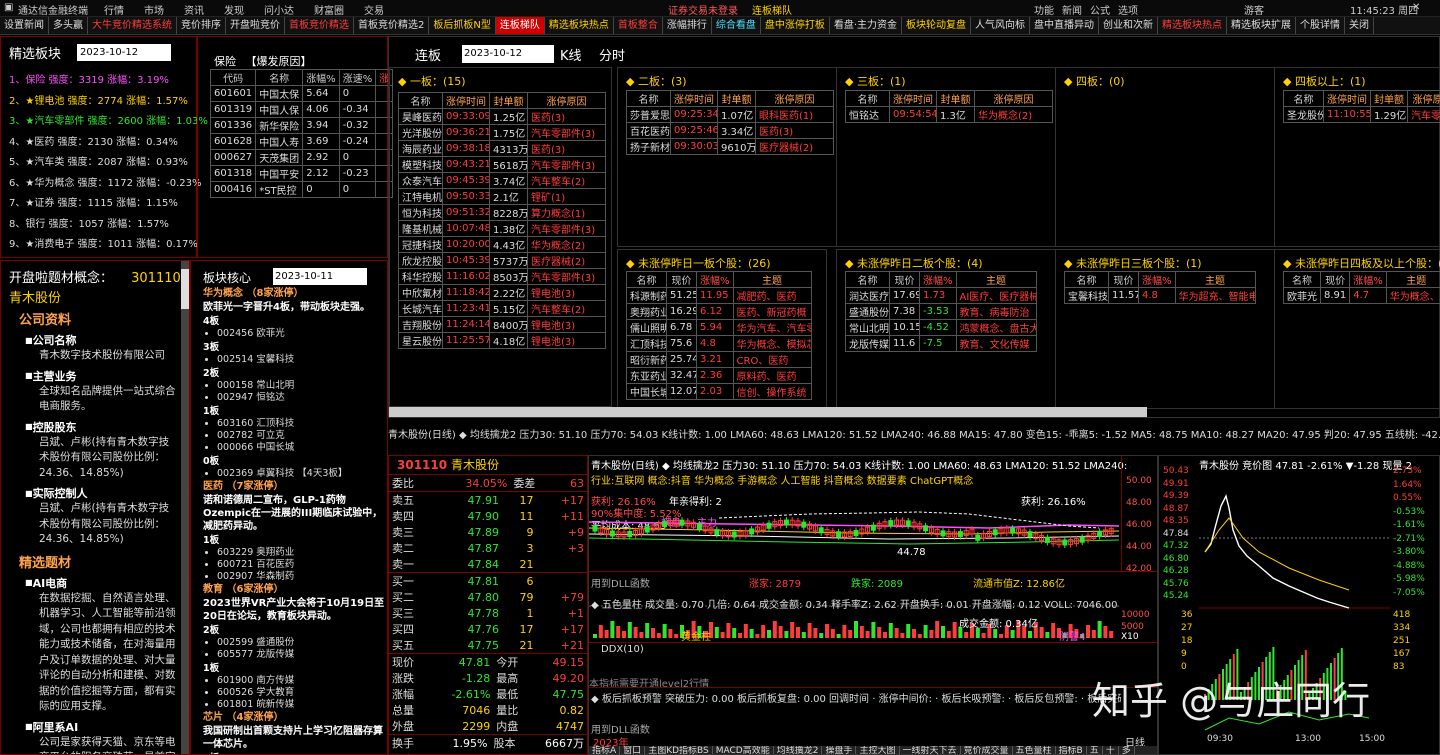  I want to click on table-row: 昭衍新药 25.74 3.21 CRO、医药, so click(719, 359).